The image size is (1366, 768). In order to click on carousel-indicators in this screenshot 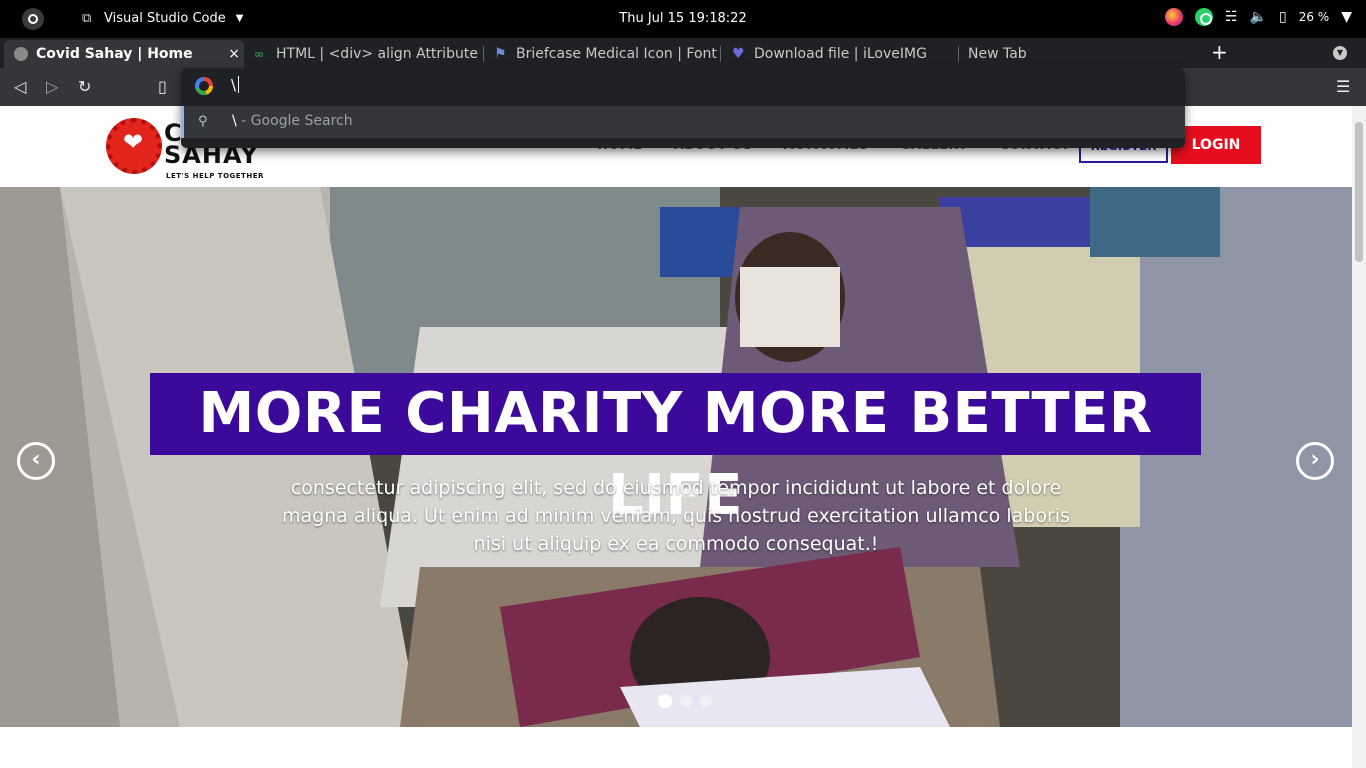, I will do `click(685, 701)`.